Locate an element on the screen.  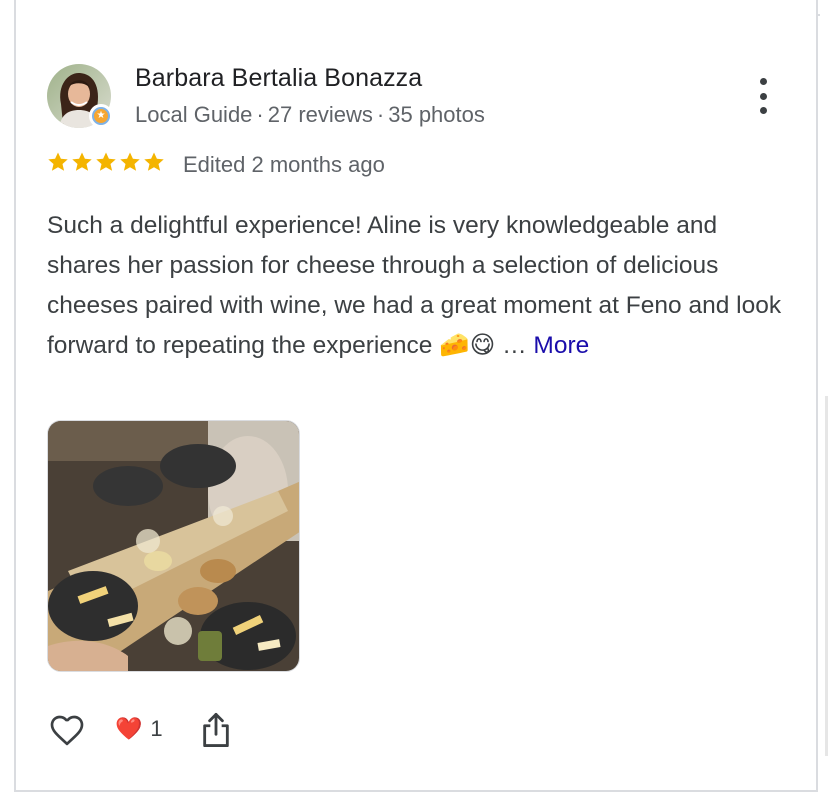
review-count: 27 reviews is located at coordinates (320, 114).